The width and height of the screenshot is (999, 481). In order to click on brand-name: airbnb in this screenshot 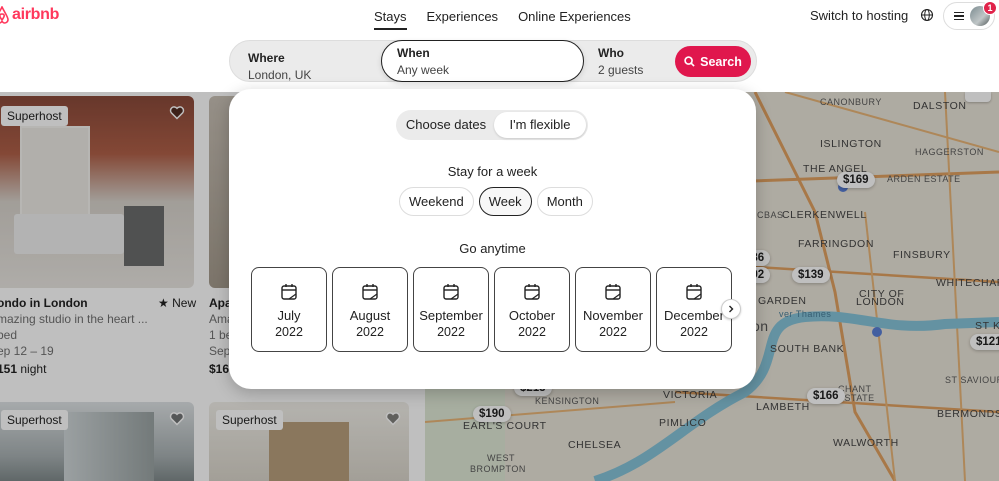, I will do `click(36, 14)`.